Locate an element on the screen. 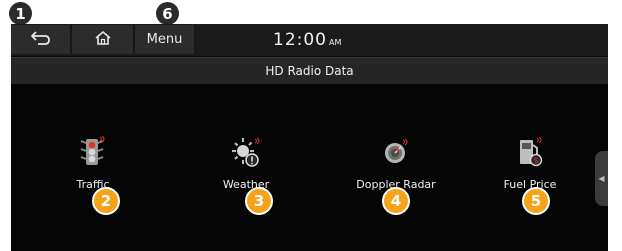 This screenshot has height=251, width=622. back-arrow-icon is located at coordinates (41, 40).